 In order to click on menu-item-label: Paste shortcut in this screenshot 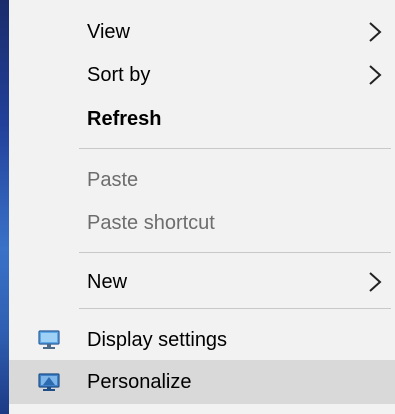, I will do `click(151, 222)`.